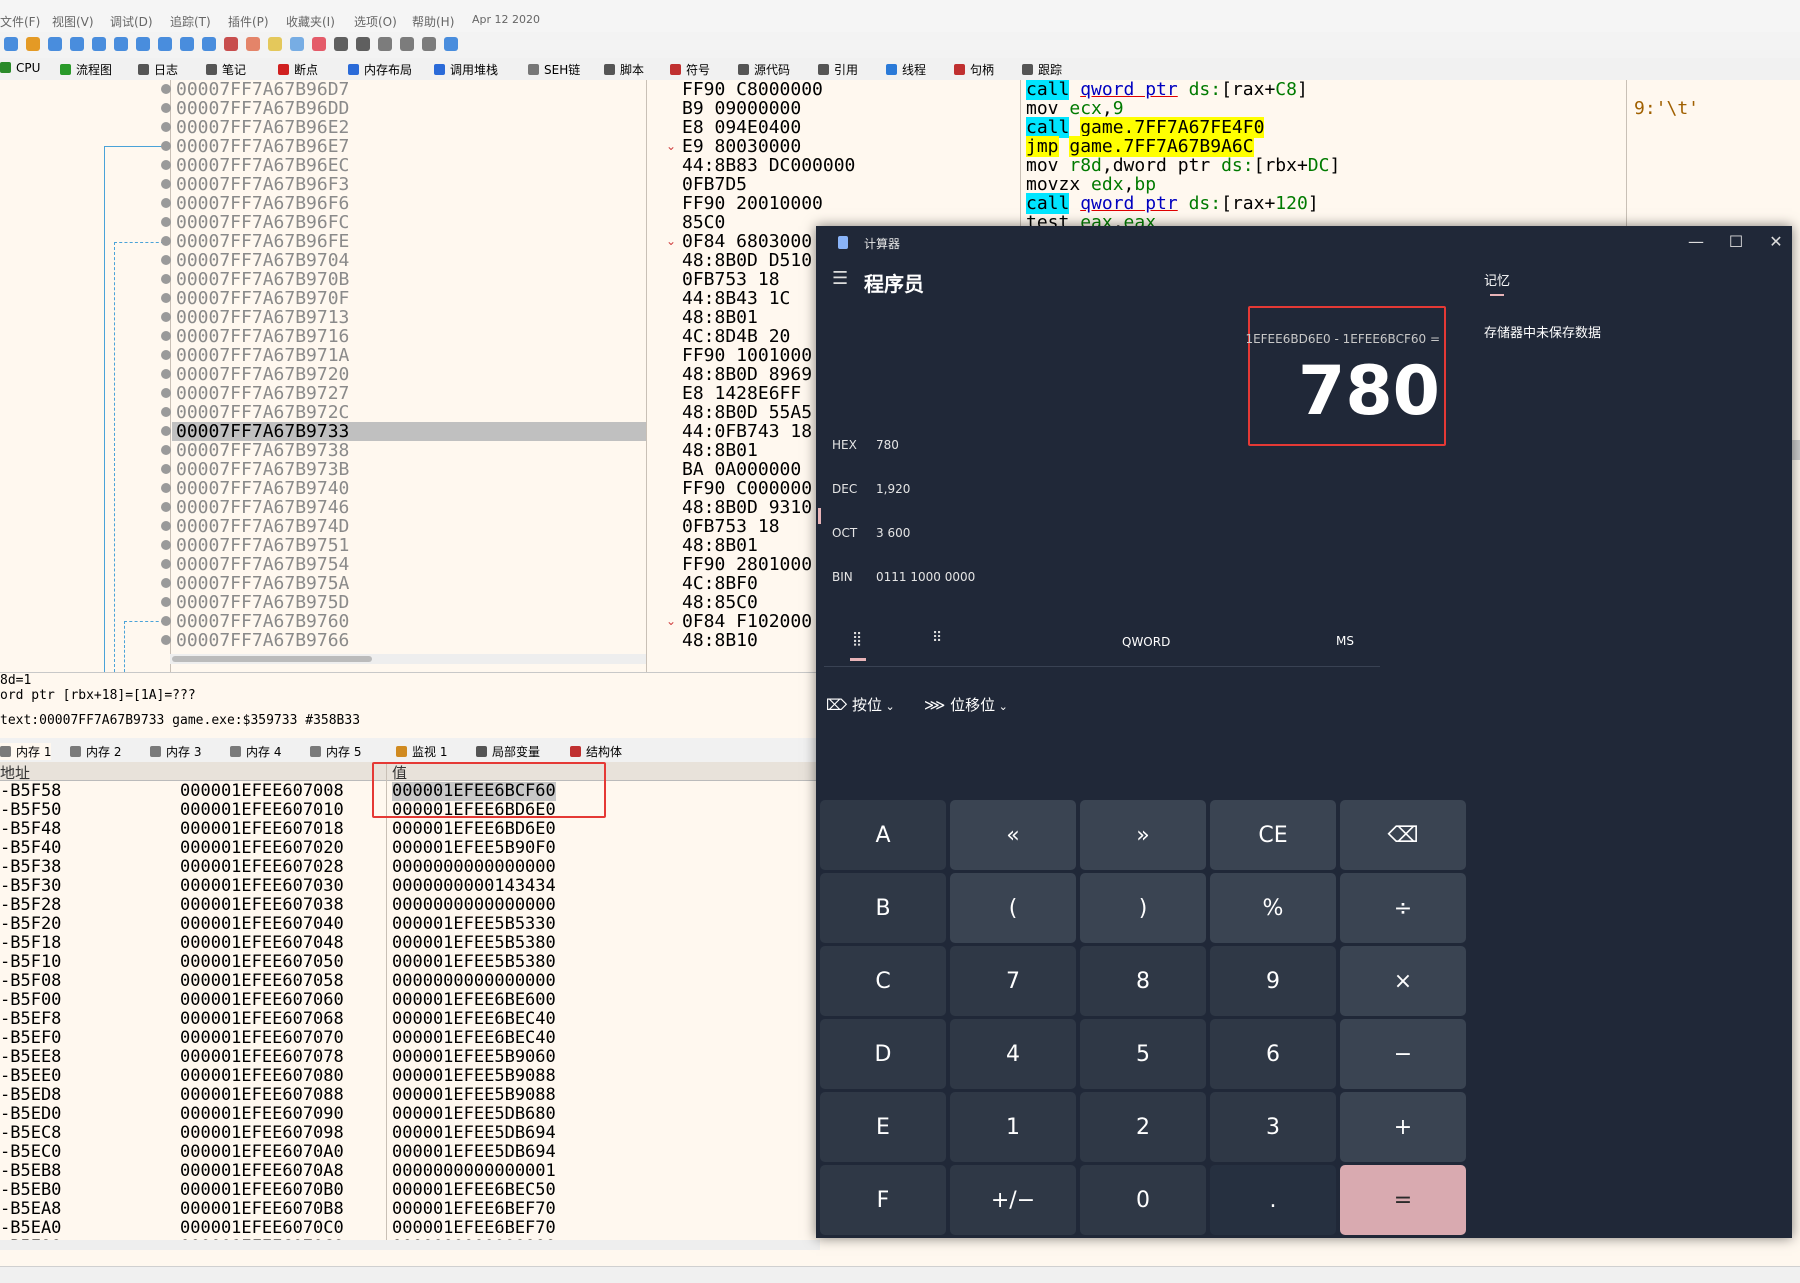 Image resolution: width=1800 pixels, height=1283 pixels. What do you see at coordinates (1140, 146) in the screenshot?
I see `disasm-instruction: jmp game.7FF7A67B9A6C` at bounding box center [1140, 146].